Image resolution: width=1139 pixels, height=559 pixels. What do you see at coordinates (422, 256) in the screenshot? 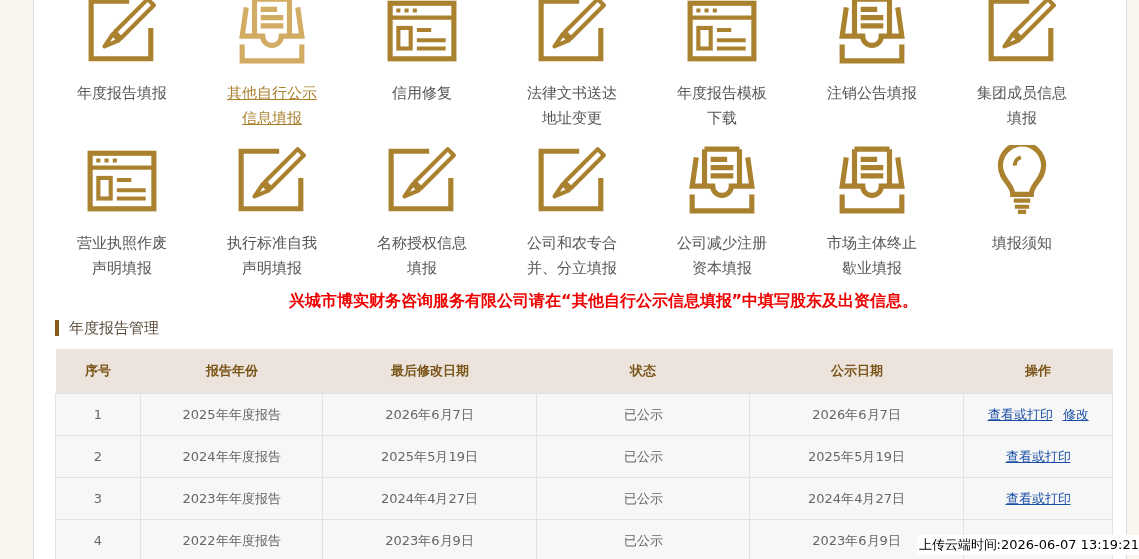
I see `function-link: 名称授权信息填报` at bounding box center [422, 256].